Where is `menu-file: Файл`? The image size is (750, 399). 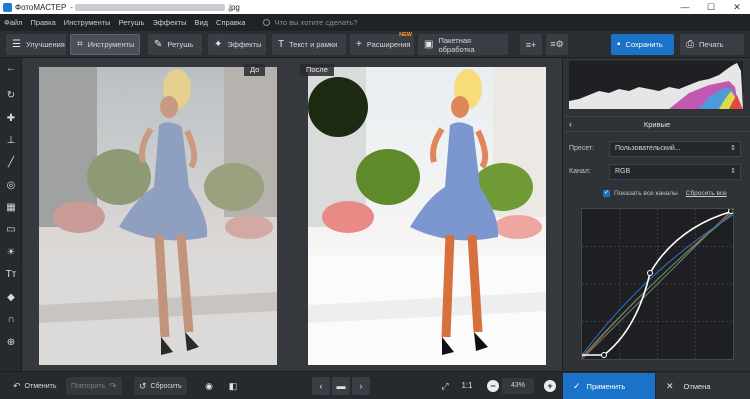 menu-file: Файл is located at coordinates (13, 22).